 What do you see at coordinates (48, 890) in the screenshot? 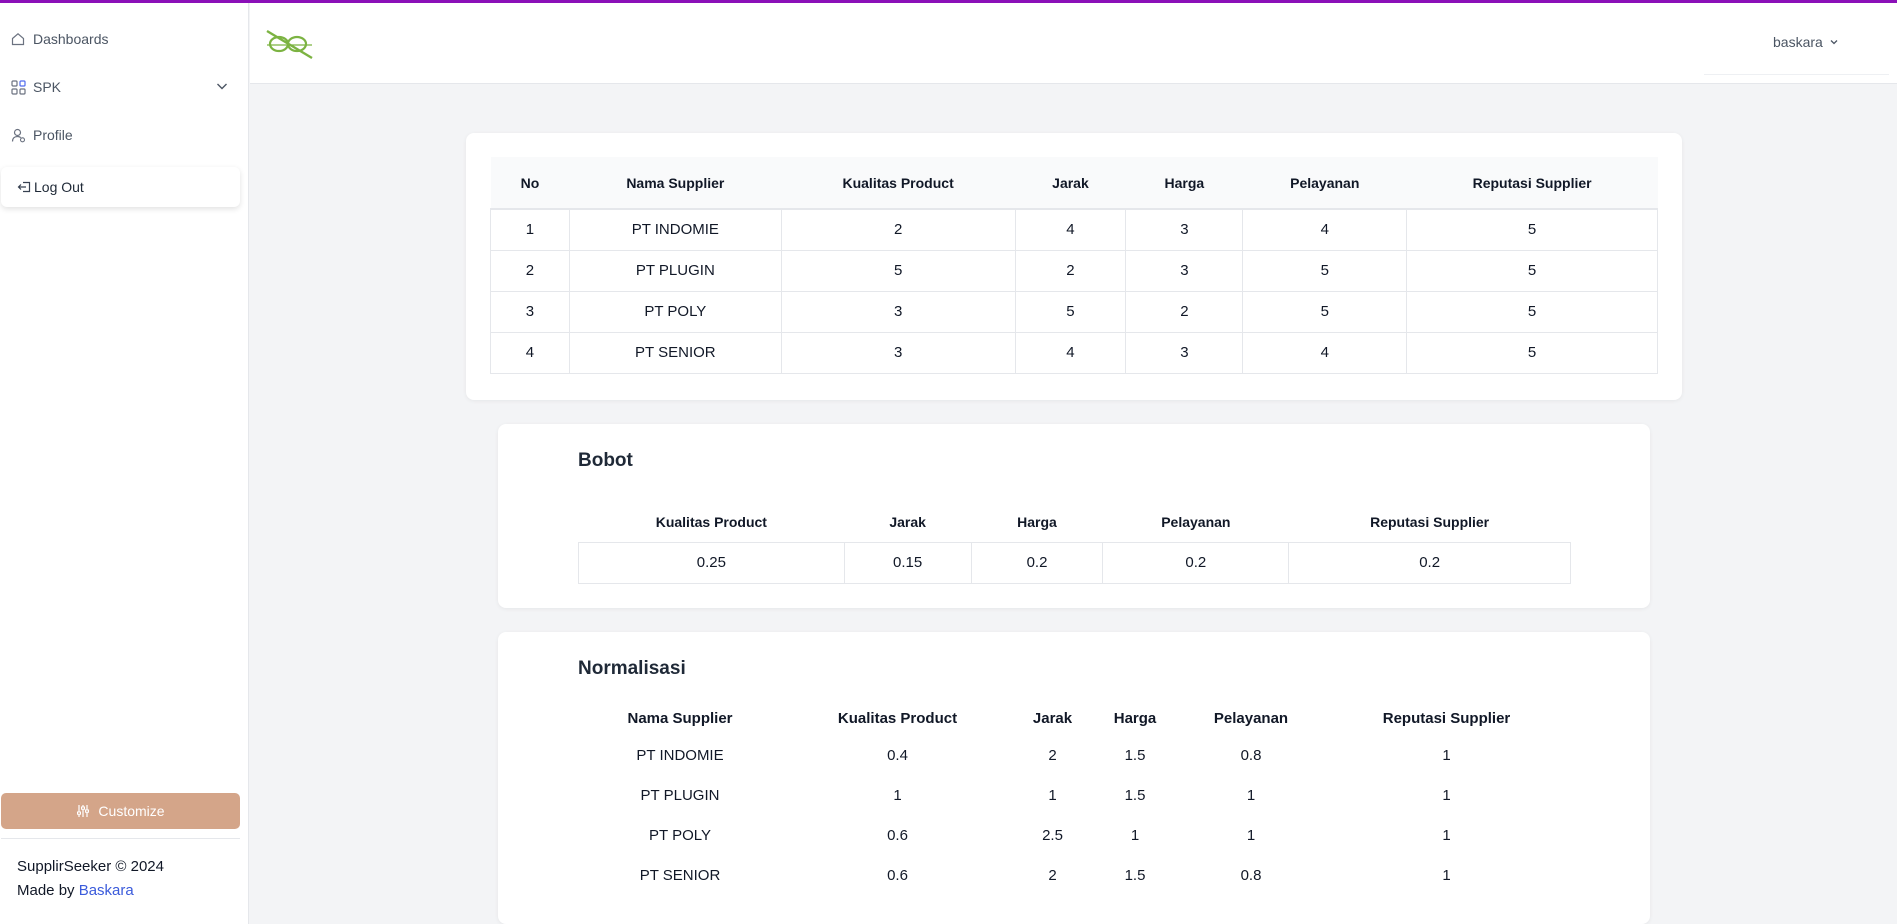
I see `footer-made-by: Made by` at bounding box center [48, 890].